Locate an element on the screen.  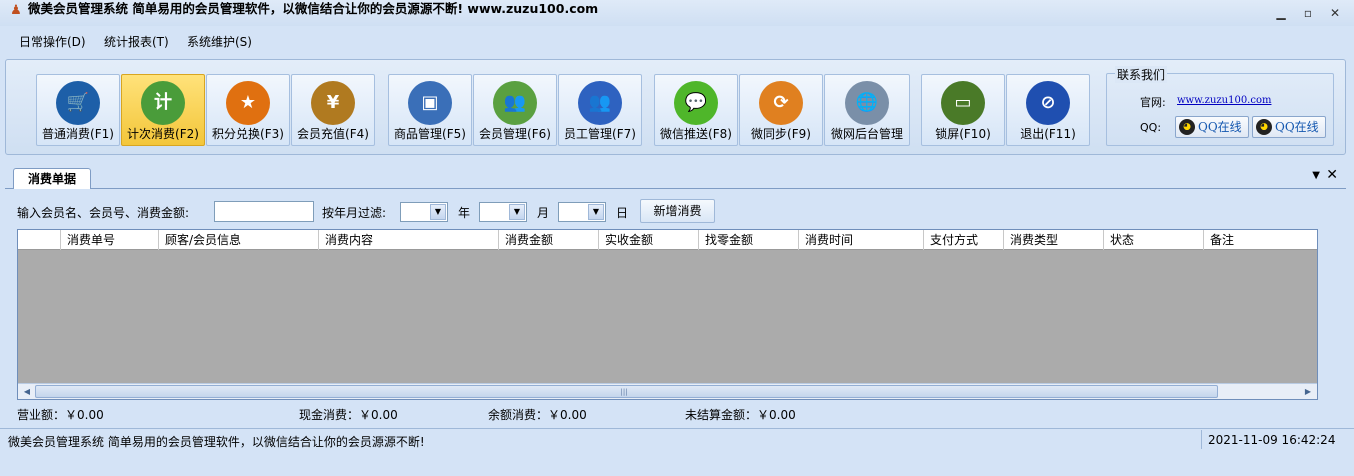
toolbar-button-9: ⟳ 微同步(F9) is located at coordinates (781, 110).